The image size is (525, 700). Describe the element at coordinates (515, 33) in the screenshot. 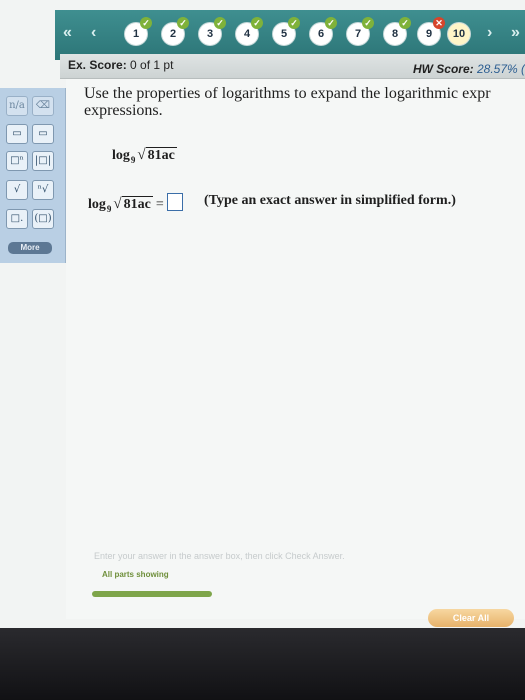

I see `last-question-icon: »` at that location.